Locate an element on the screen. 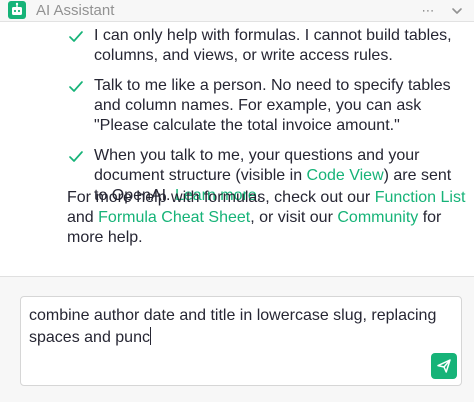 Image resolution: width=474 pixels, height=402 pixels. chevron-down-icon is located at coordinates (457, 11).